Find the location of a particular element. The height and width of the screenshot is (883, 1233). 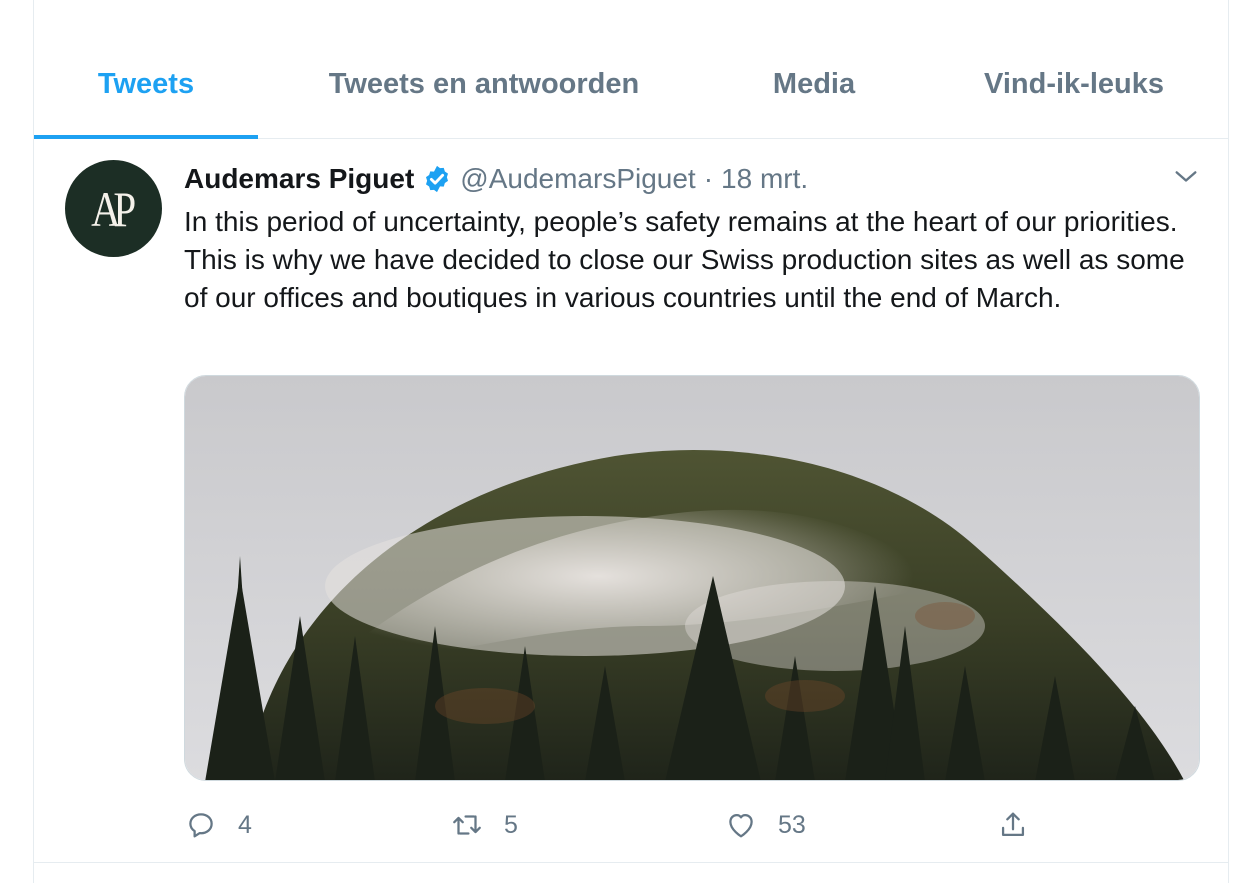

chevron-down-icon is located at coordinates (1186, 177).